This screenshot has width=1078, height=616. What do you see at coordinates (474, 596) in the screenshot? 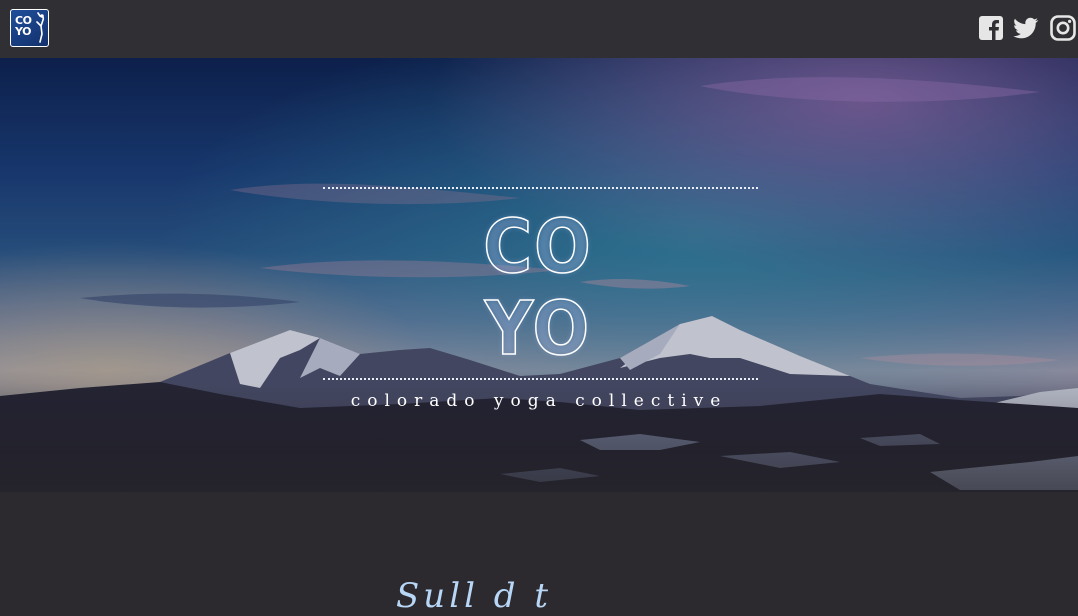
I see `section-script-heading: Sull d t` at bounding box center [474, 596].